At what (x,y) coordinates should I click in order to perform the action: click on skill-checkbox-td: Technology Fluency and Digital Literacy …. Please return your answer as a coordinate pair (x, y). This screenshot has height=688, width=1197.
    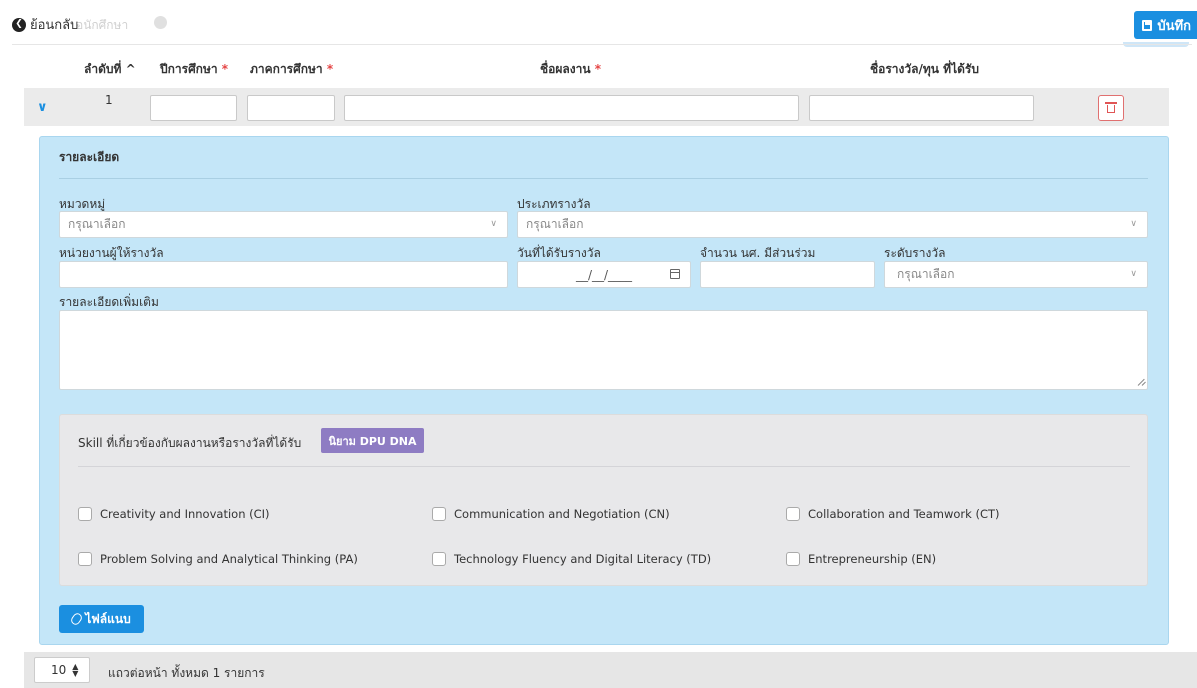
    Looking at the image, I should click on (571, 559).